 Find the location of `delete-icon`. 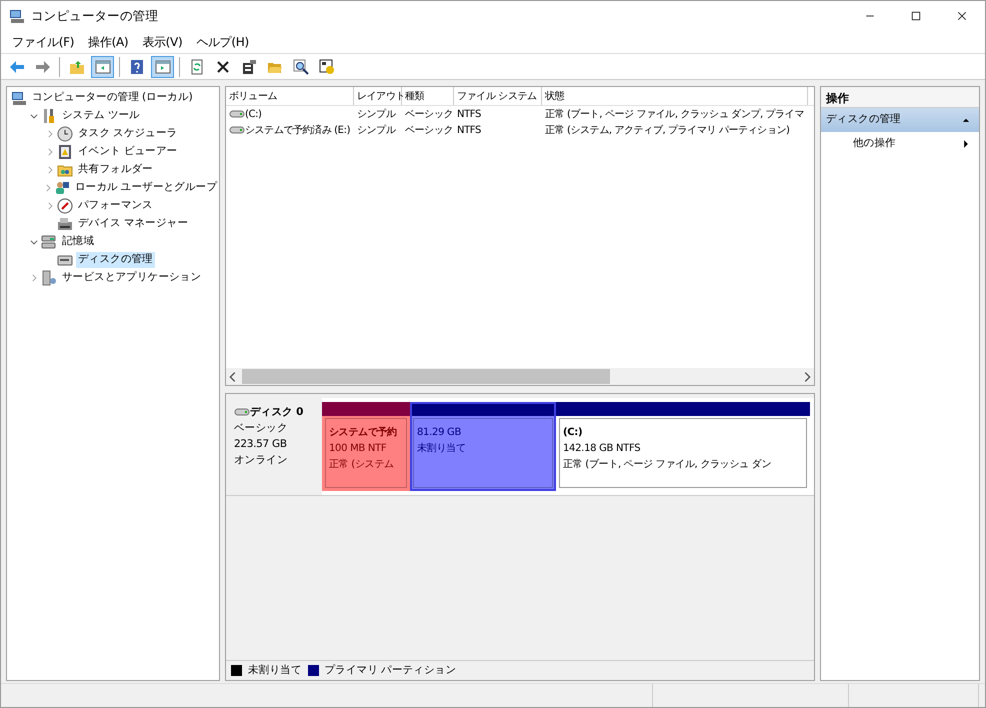

delete-icon is located at coordinates (222, 66).